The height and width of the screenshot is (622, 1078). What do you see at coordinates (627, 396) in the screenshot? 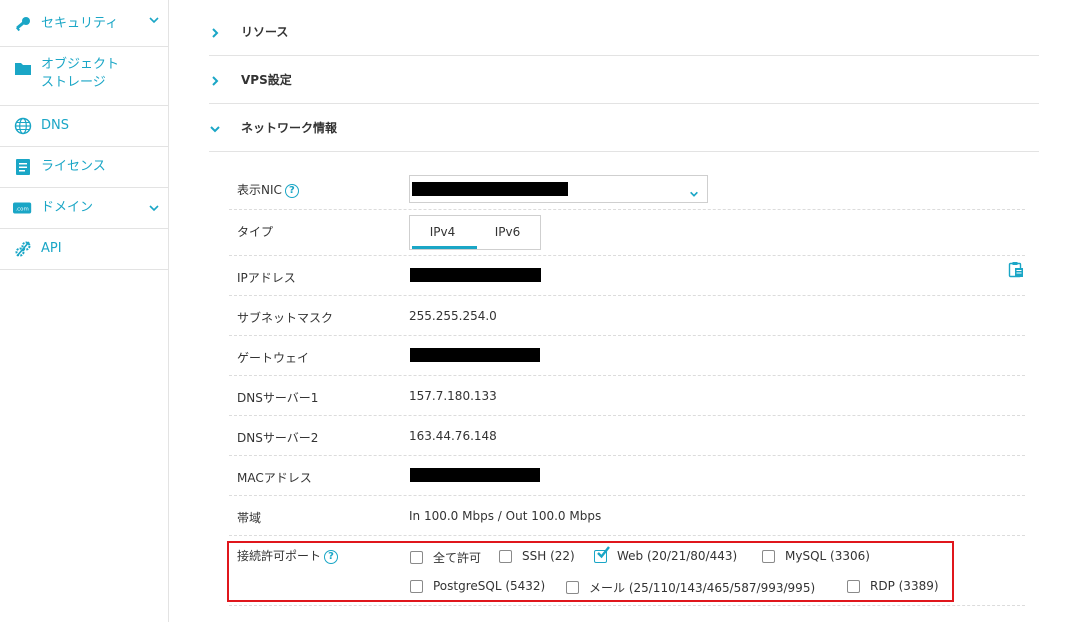
I see `row-dns1: DNSサーバー1 157.7.180.133` at bounding box center [627, 396].